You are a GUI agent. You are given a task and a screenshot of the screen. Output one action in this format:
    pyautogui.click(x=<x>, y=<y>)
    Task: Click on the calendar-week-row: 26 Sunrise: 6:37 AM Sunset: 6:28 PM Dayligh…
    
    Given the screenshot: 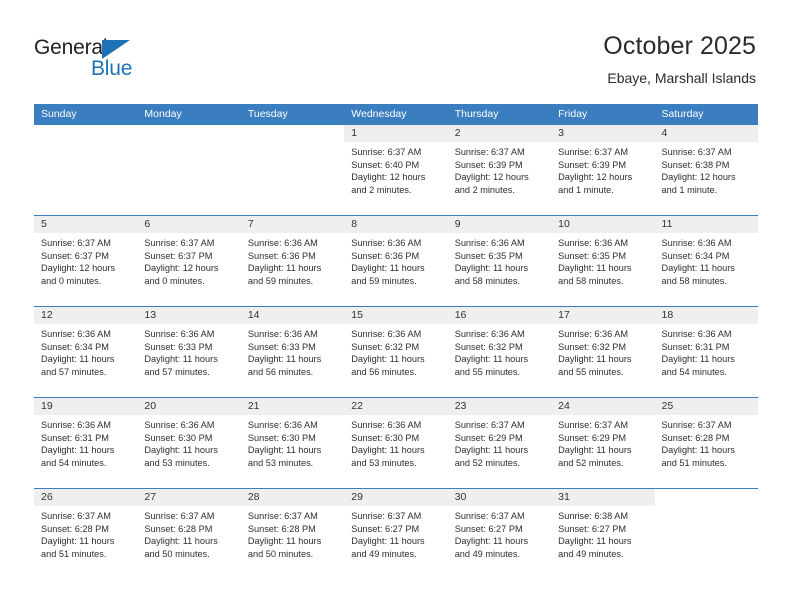 What is the action you would take?
    pyautogui.click(x=396, y=533)
    